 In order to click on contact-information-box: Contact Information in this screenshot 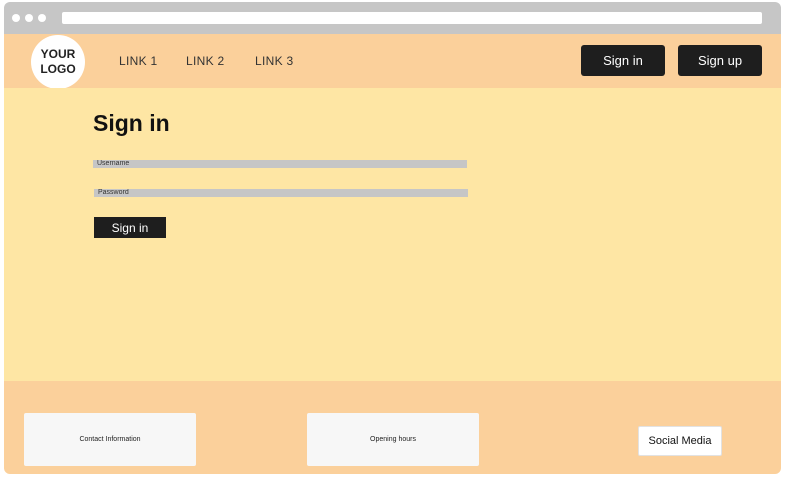, I will do `click(110, 439)`.